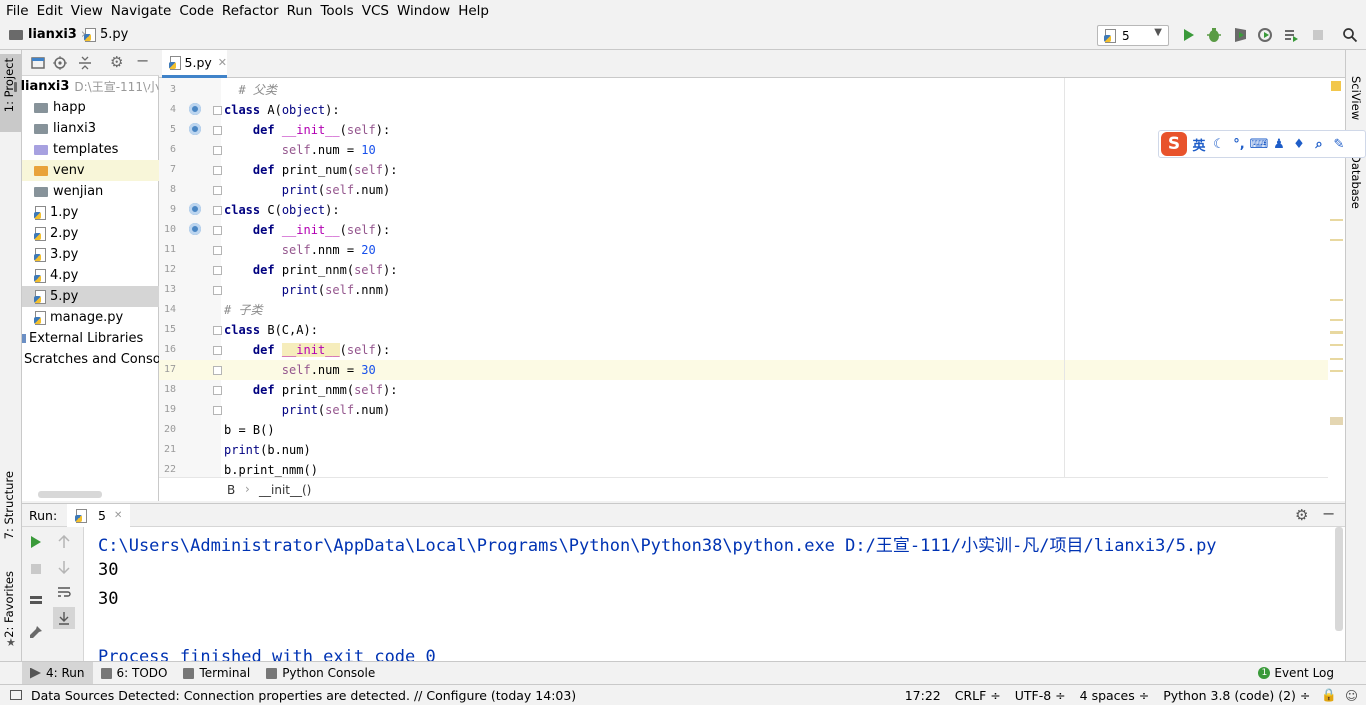 This screenshot has width=1366, height=705. Describe the element at coordinates (752, 410) in the screenshot. I see `code-line: 19 print(self.num)` at that location.